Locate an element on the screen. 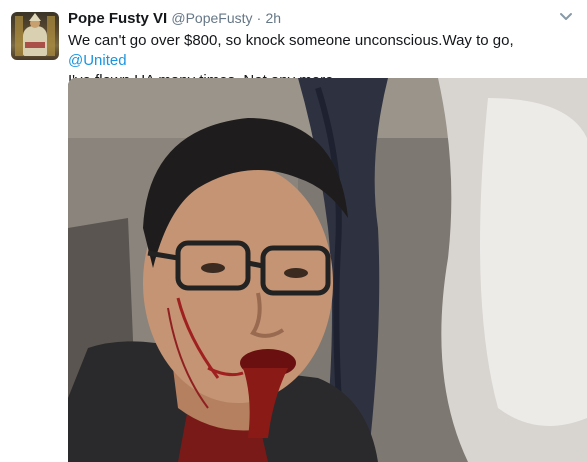  avatar is located at coordinates (35, 36).